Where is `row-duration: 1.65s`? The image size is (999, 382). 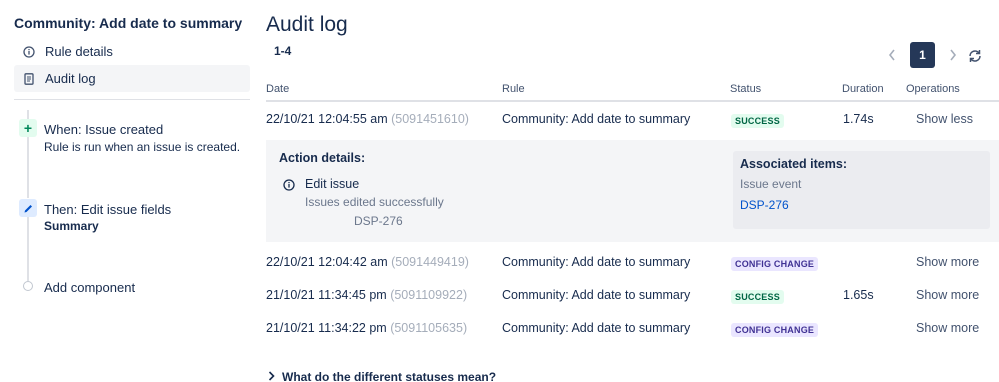
row-duration: 1.65s is located at coordinates (858, 295).